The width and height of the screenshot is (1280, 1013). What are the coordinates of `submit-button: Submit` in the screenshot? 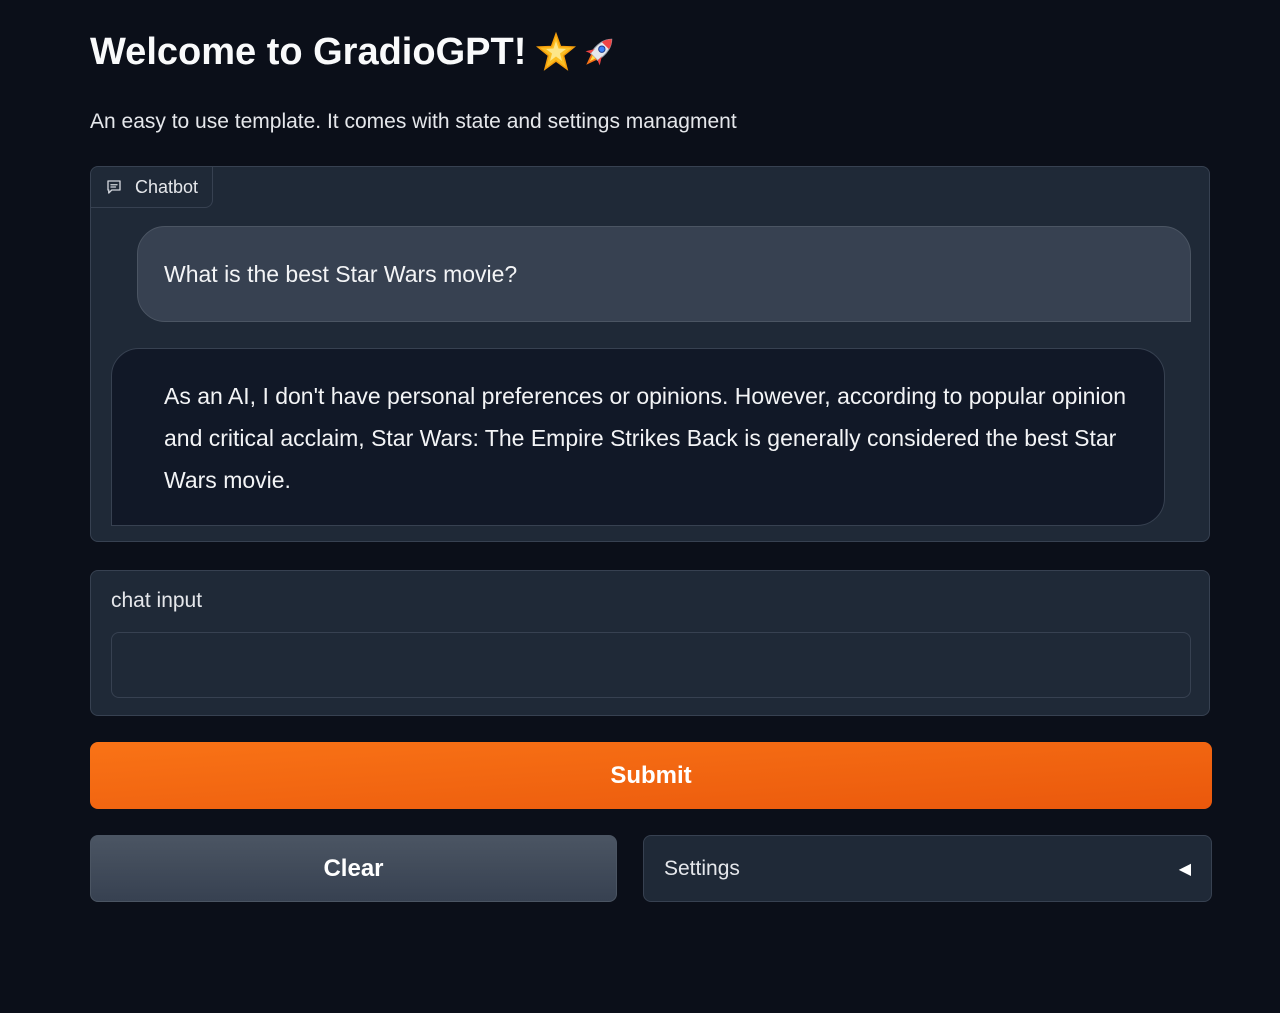 It's located at (651, 775).